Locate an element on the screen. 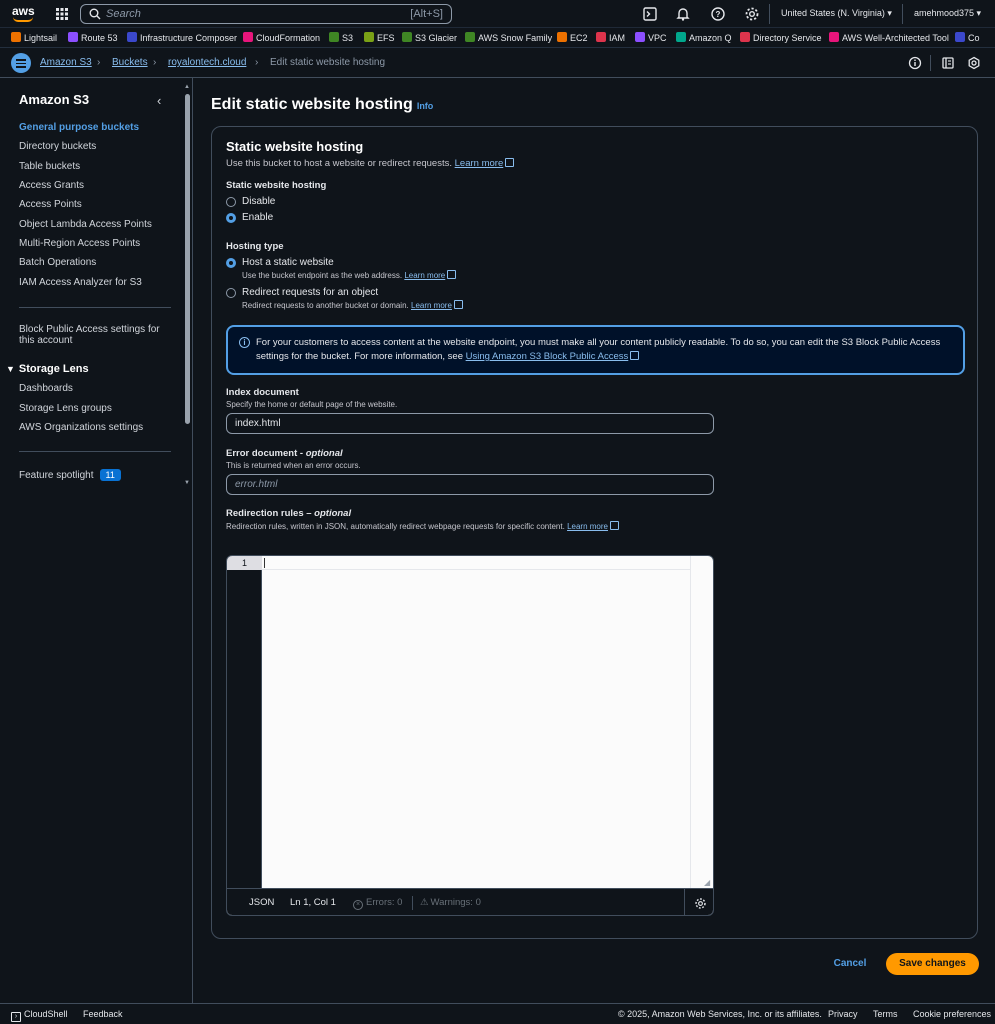 This screenshot has width=995, height=1024. favorite-amazon-q: Amazon Q is located at coordinates (704, 38).